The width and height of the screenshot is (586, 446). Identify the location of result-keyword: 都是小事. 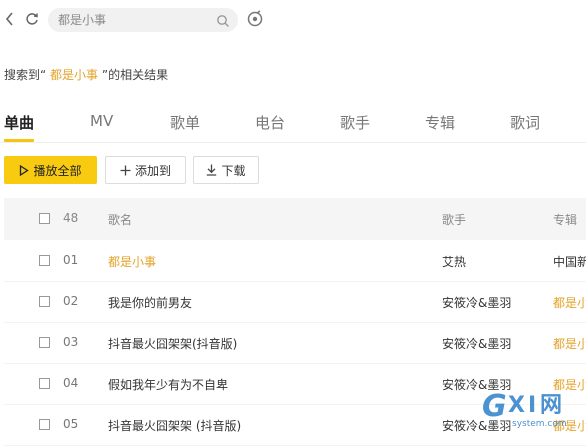
(74, 75).